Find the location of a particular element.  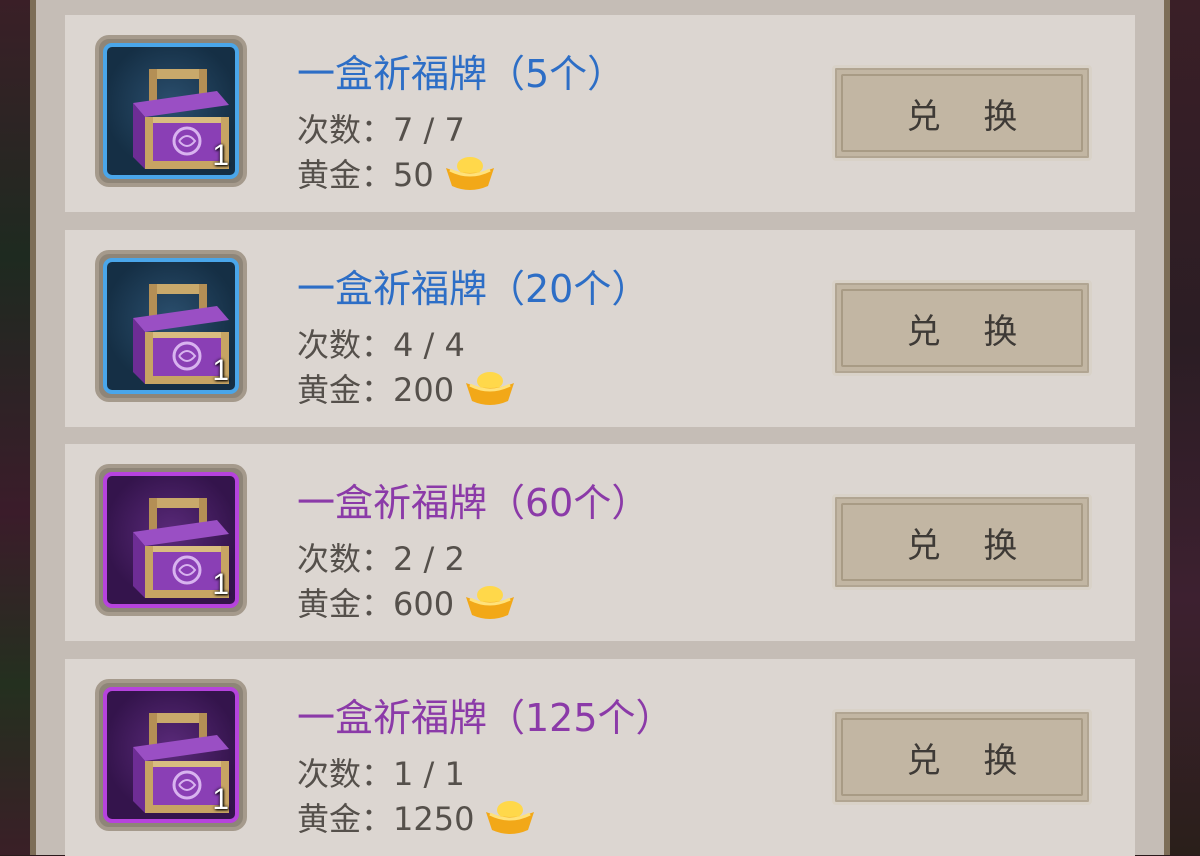

exchange-count: 次数：7 / 7 is located at coordinates (381, 130).